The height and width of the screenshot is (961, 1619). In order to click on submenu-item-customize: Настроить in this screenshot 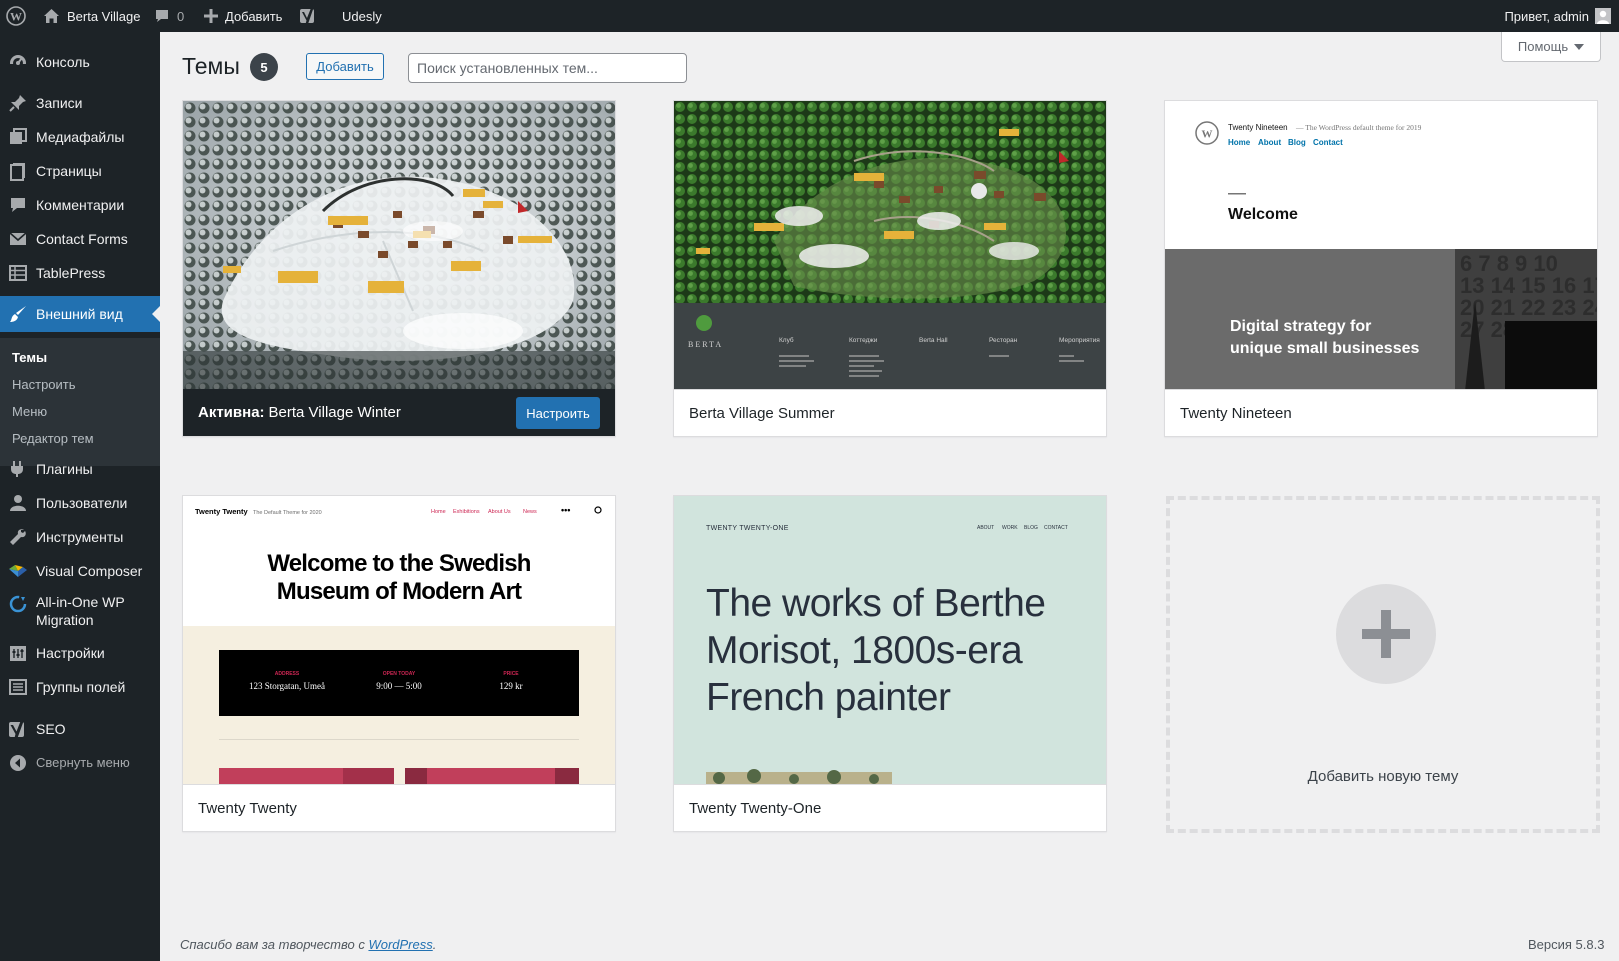, I will do `click(44, 384)`.